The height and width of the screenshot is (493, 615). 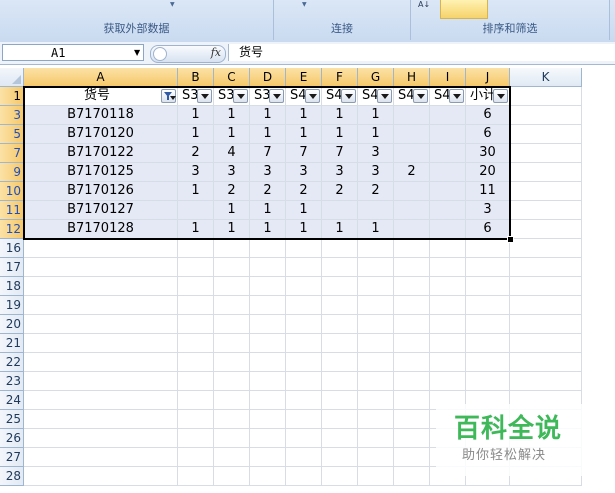 I want to click on select-all-corner, so click(x=12, y=77).